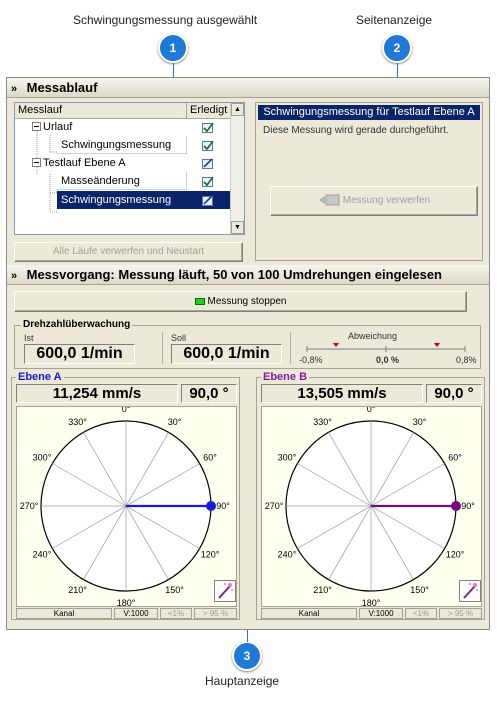 The image size is (497, 704). I want to click on ist-value: 600,0 1/min, so click(79, 354).